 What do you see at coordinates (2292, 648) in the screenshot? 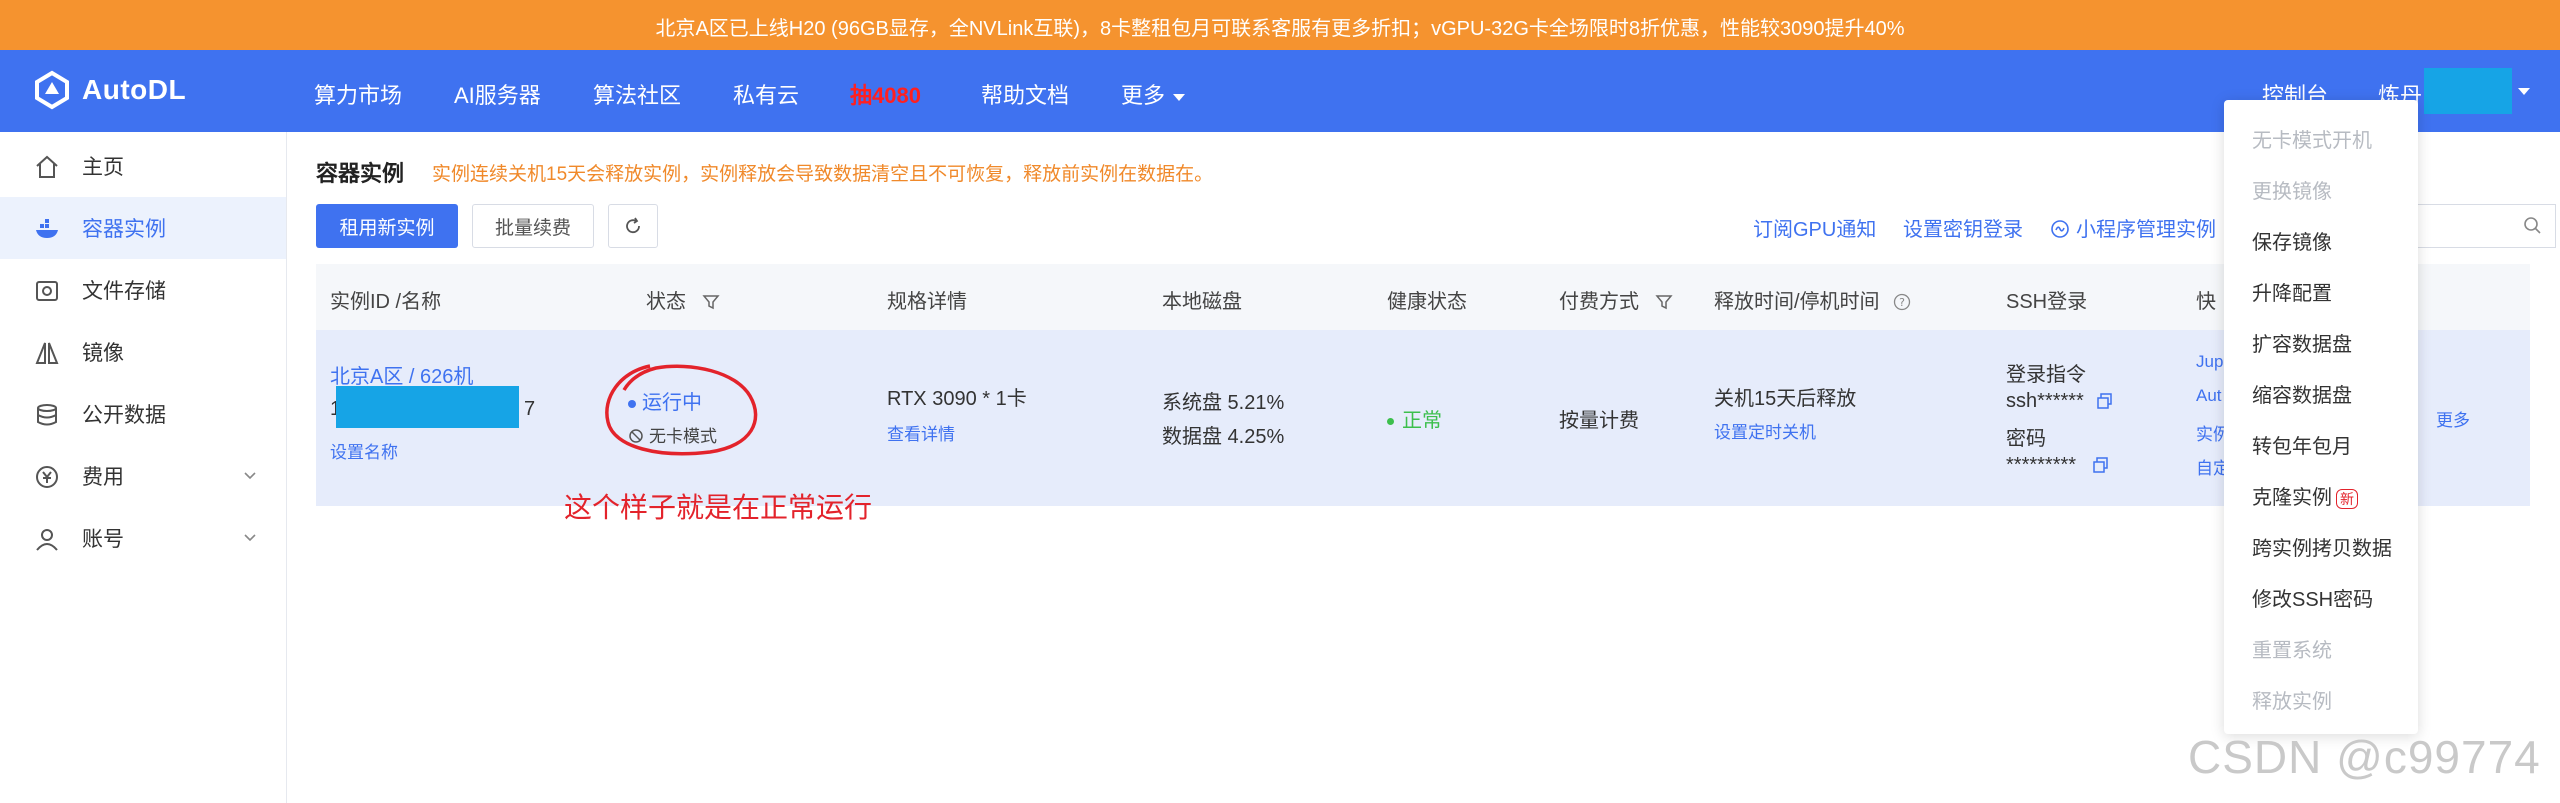
I see `menu-item-reset-system: 重置系统` at bounding box center [2292, 648].